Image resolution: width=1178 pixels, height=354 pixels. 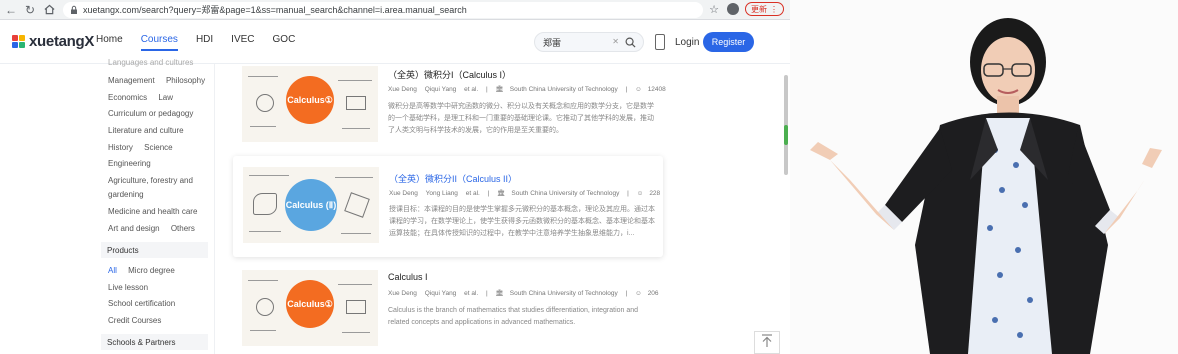 What do you see at coordinates (146, 130) in the screenshot?
I see `filter-subject: Literature and culture` at bounding box center [146, 130].